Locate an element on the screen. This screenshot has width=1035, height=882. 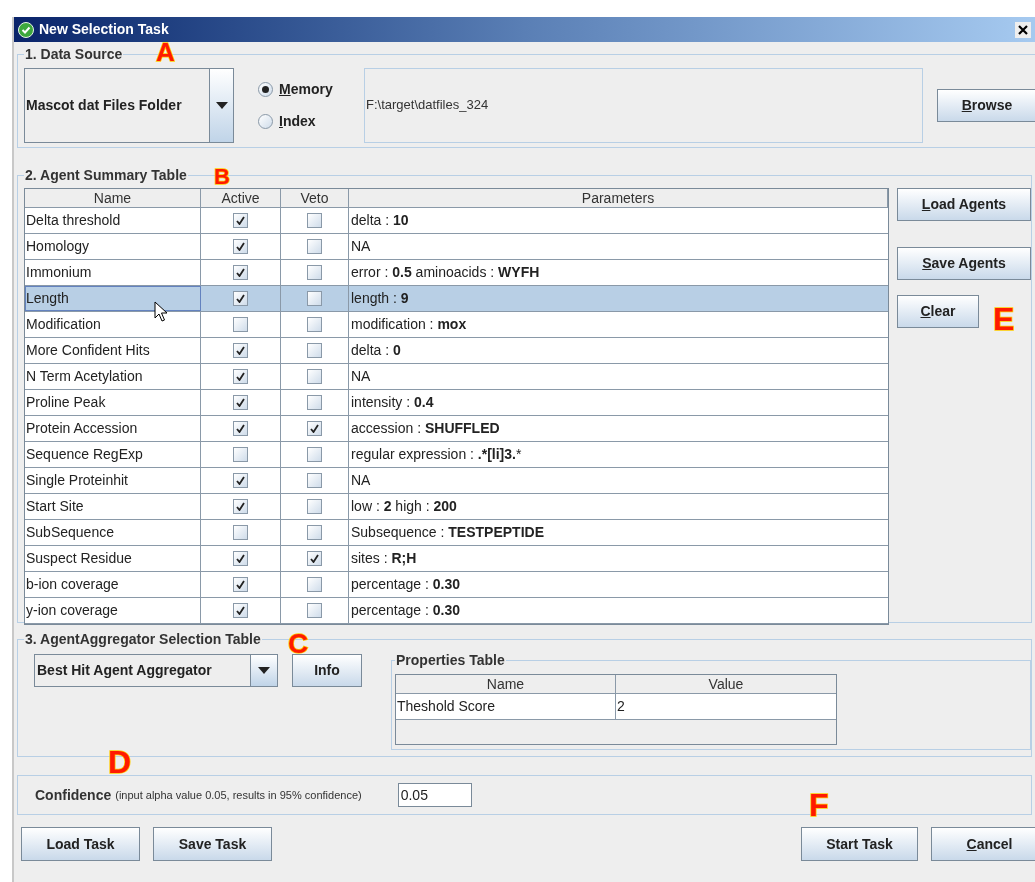
table-cell: Single Proteinhit is located at coordinates (113, 480).